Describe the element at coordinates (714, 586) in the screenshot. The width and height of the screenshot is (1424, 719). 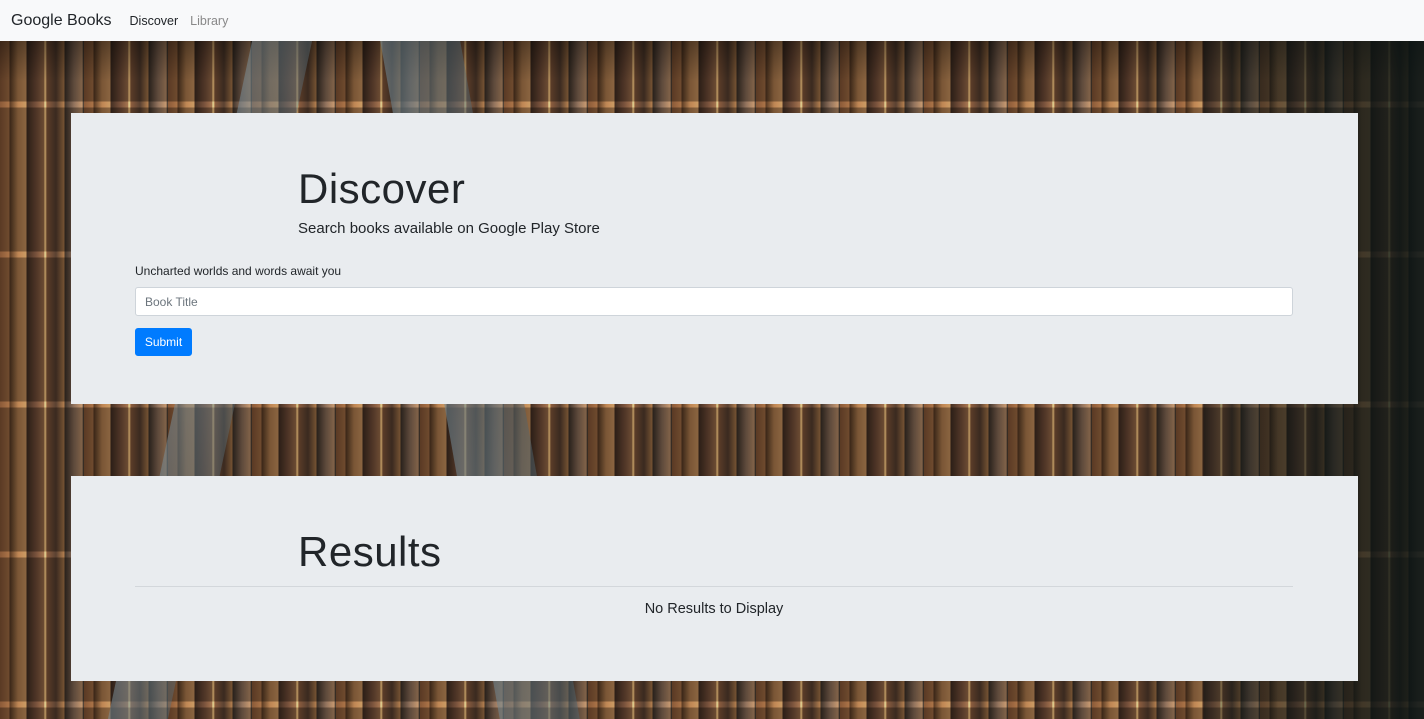
I see `results-divider` at that location.